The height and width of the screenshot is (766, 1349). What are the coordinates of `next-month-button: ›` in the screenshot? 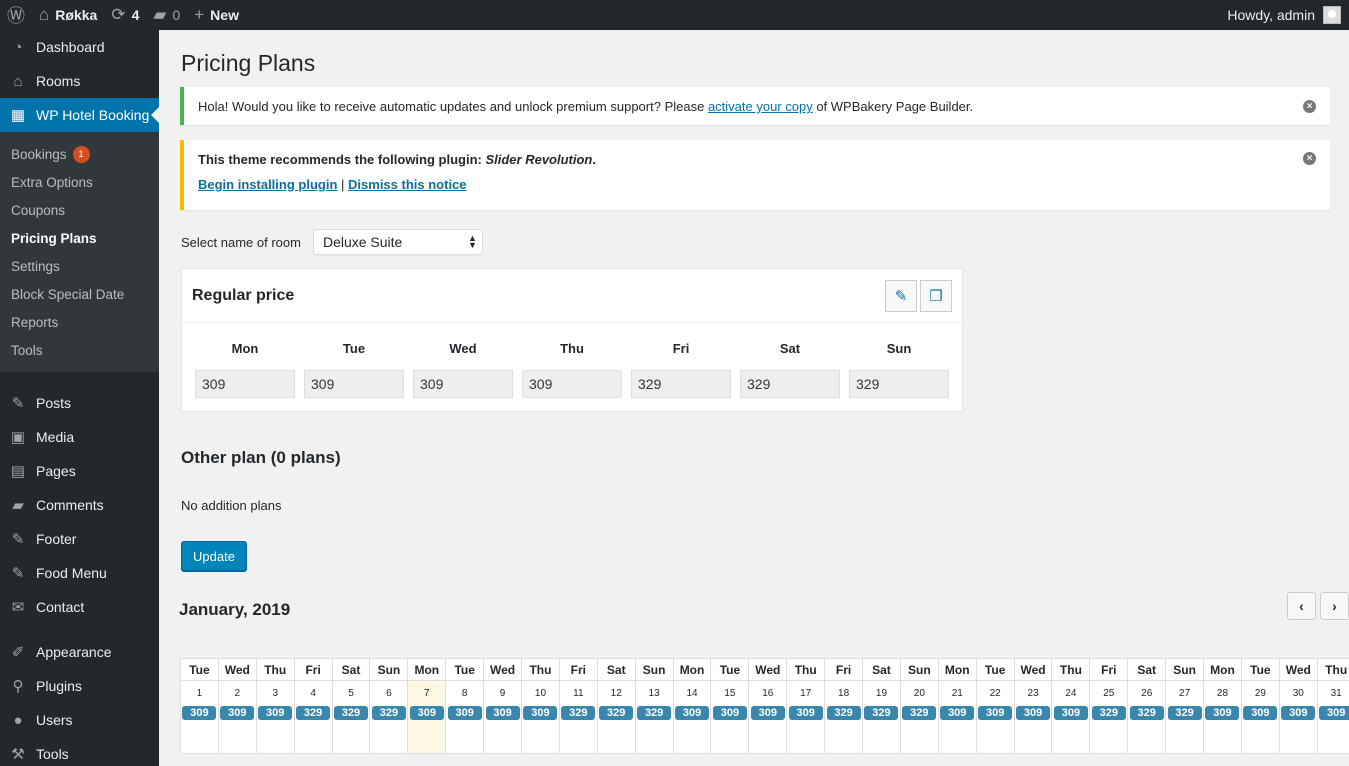 It's located at (1334, 606).